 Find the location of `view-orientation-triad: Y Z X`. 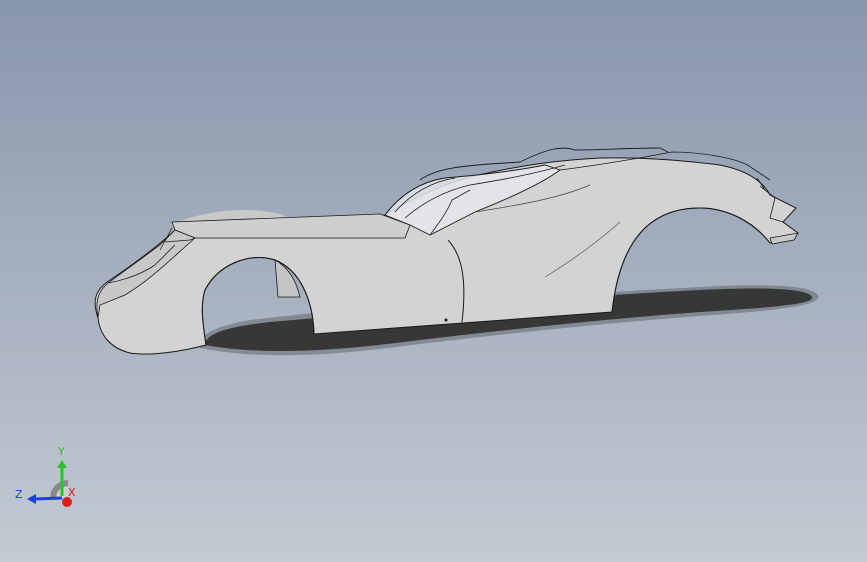

view-orientation-triad: Y Z X is located at coordinates (50, 480).